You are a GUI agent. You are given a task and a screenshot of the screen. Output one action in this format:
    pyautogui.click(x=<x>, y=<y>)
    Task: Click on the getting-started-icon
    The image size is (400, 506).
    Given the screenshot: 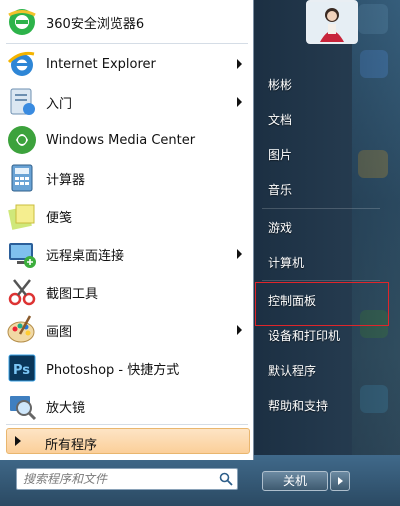 What is the action you would take?
    pyautogui.click(x=22, y=102)
    